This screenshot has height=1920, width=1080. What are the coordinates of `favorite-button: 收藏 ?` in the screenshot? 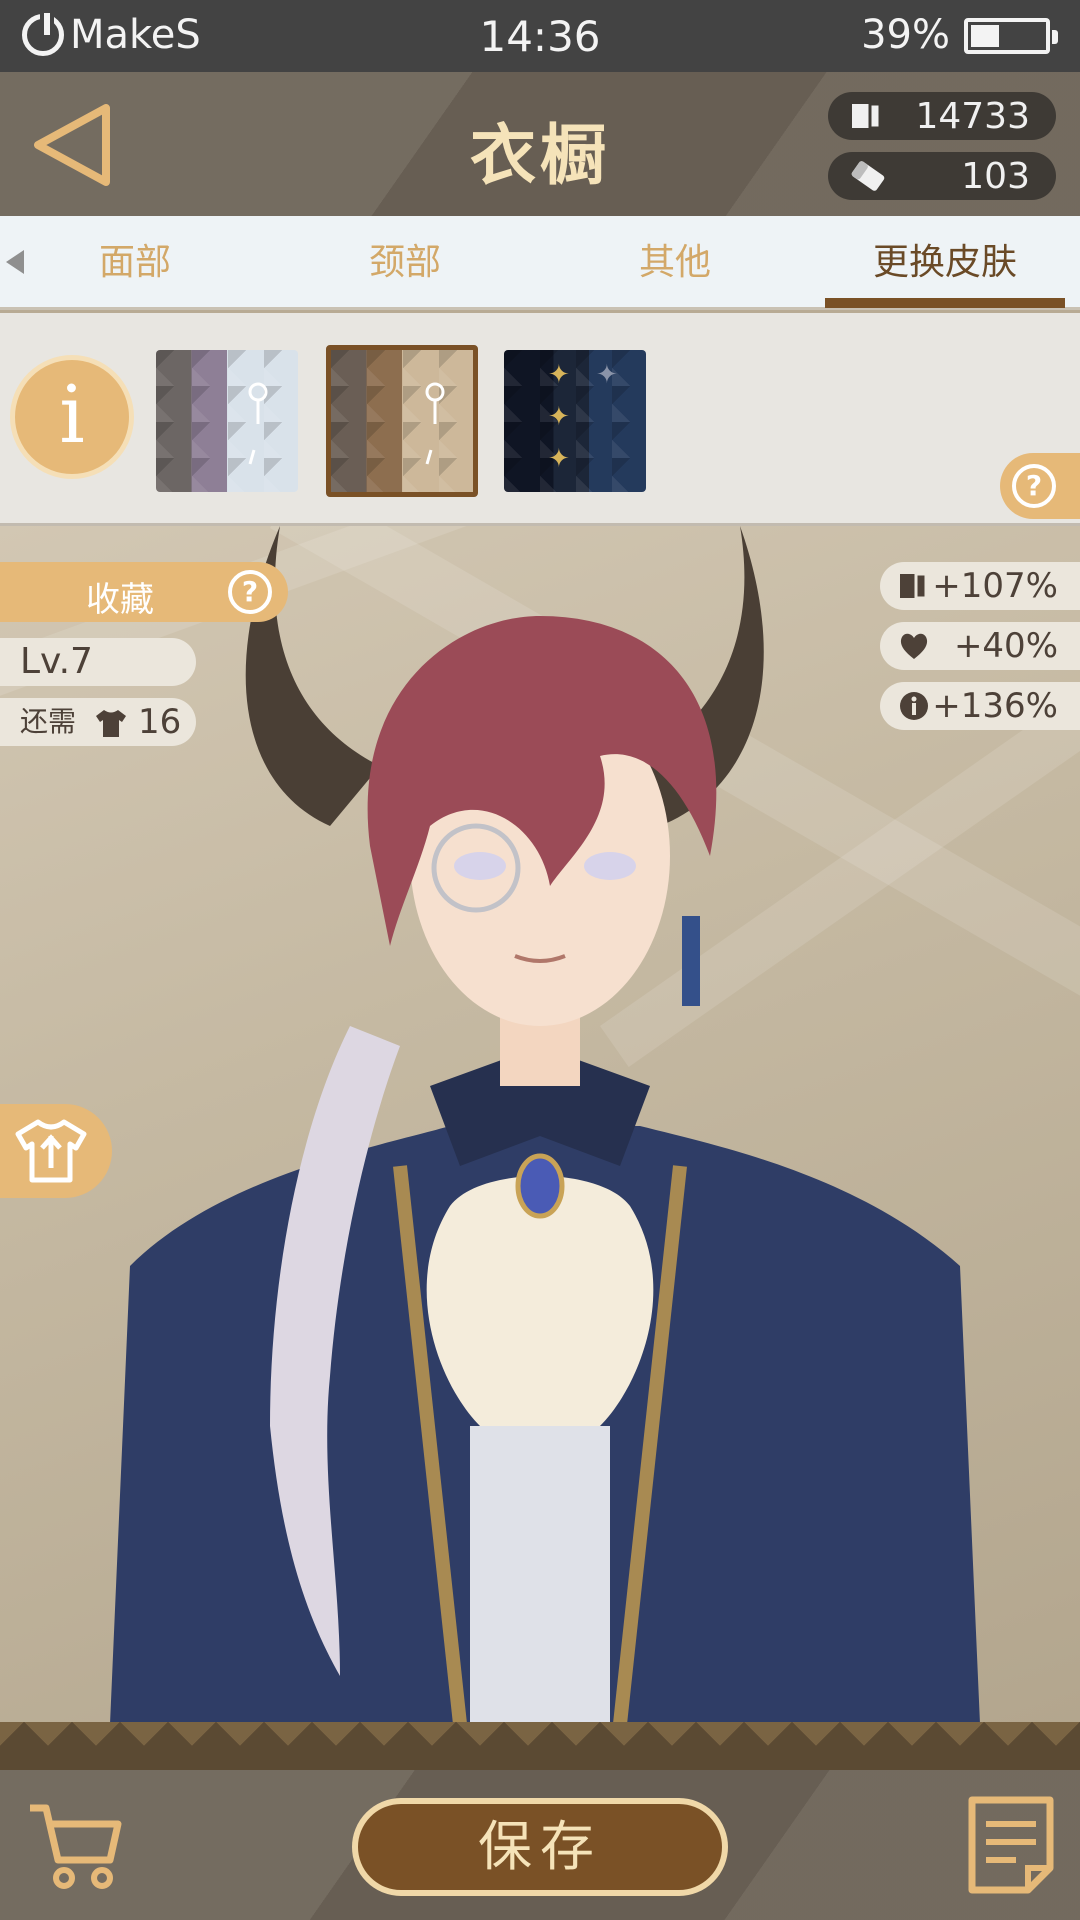 It's located at (144, 592).